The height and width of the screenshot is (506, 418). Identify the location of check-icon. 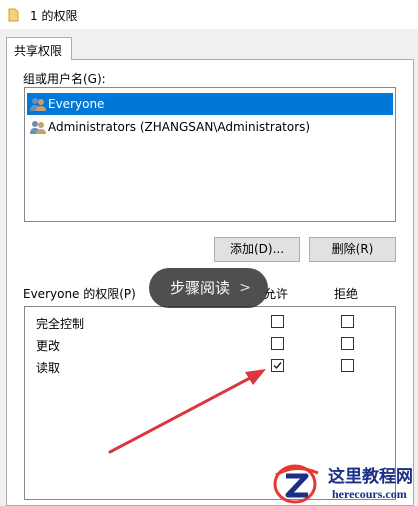
(277, 366).